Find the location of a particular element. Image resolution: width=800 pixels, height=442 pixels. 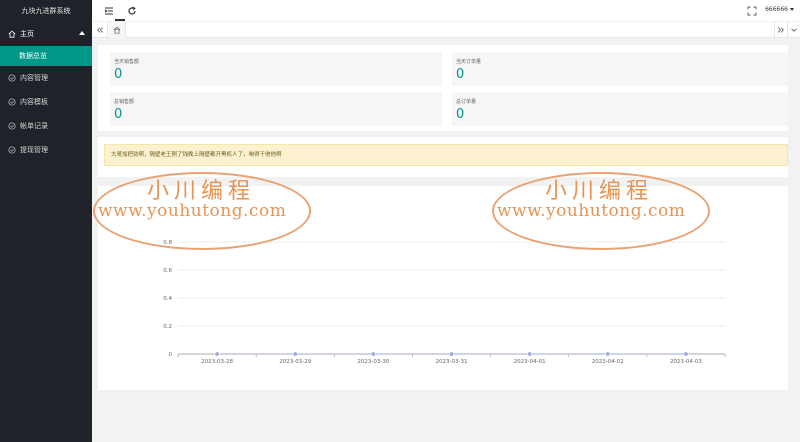

y-tick-label: 0.4 is located at coordinates (167, 299).